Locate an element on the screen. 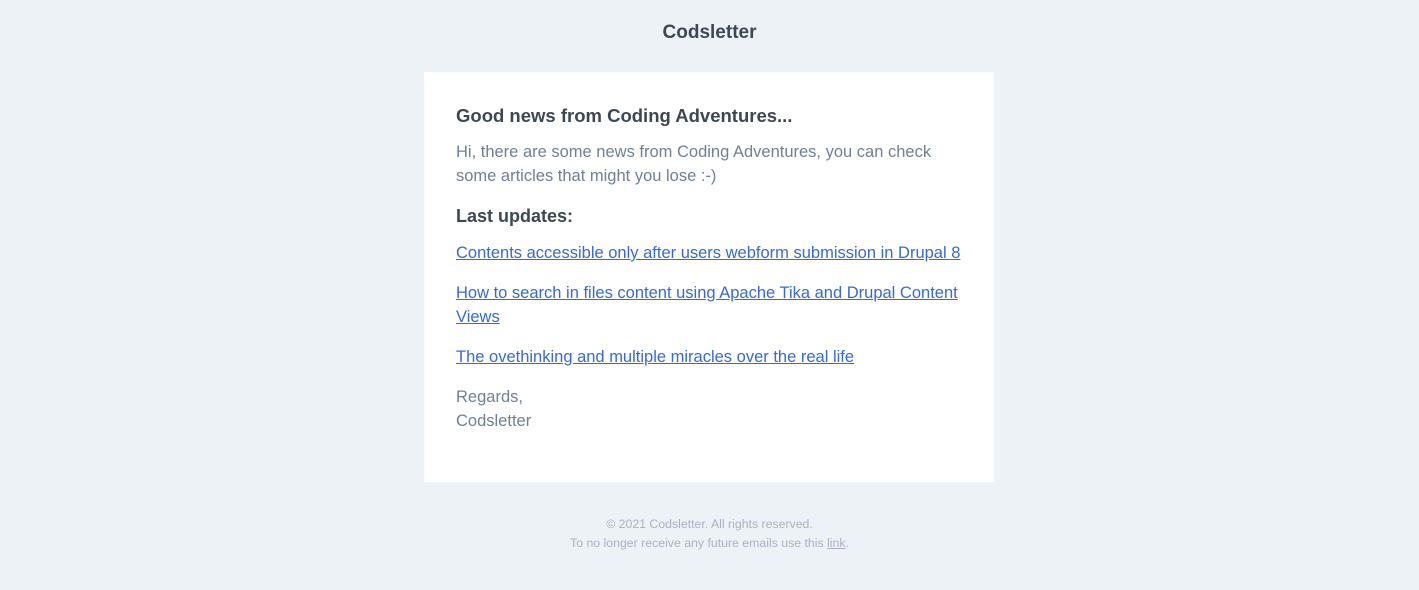 The height and width of the screenshot is (590, 1419). unsubscribe-link: link is located at coordinates (836, 543).